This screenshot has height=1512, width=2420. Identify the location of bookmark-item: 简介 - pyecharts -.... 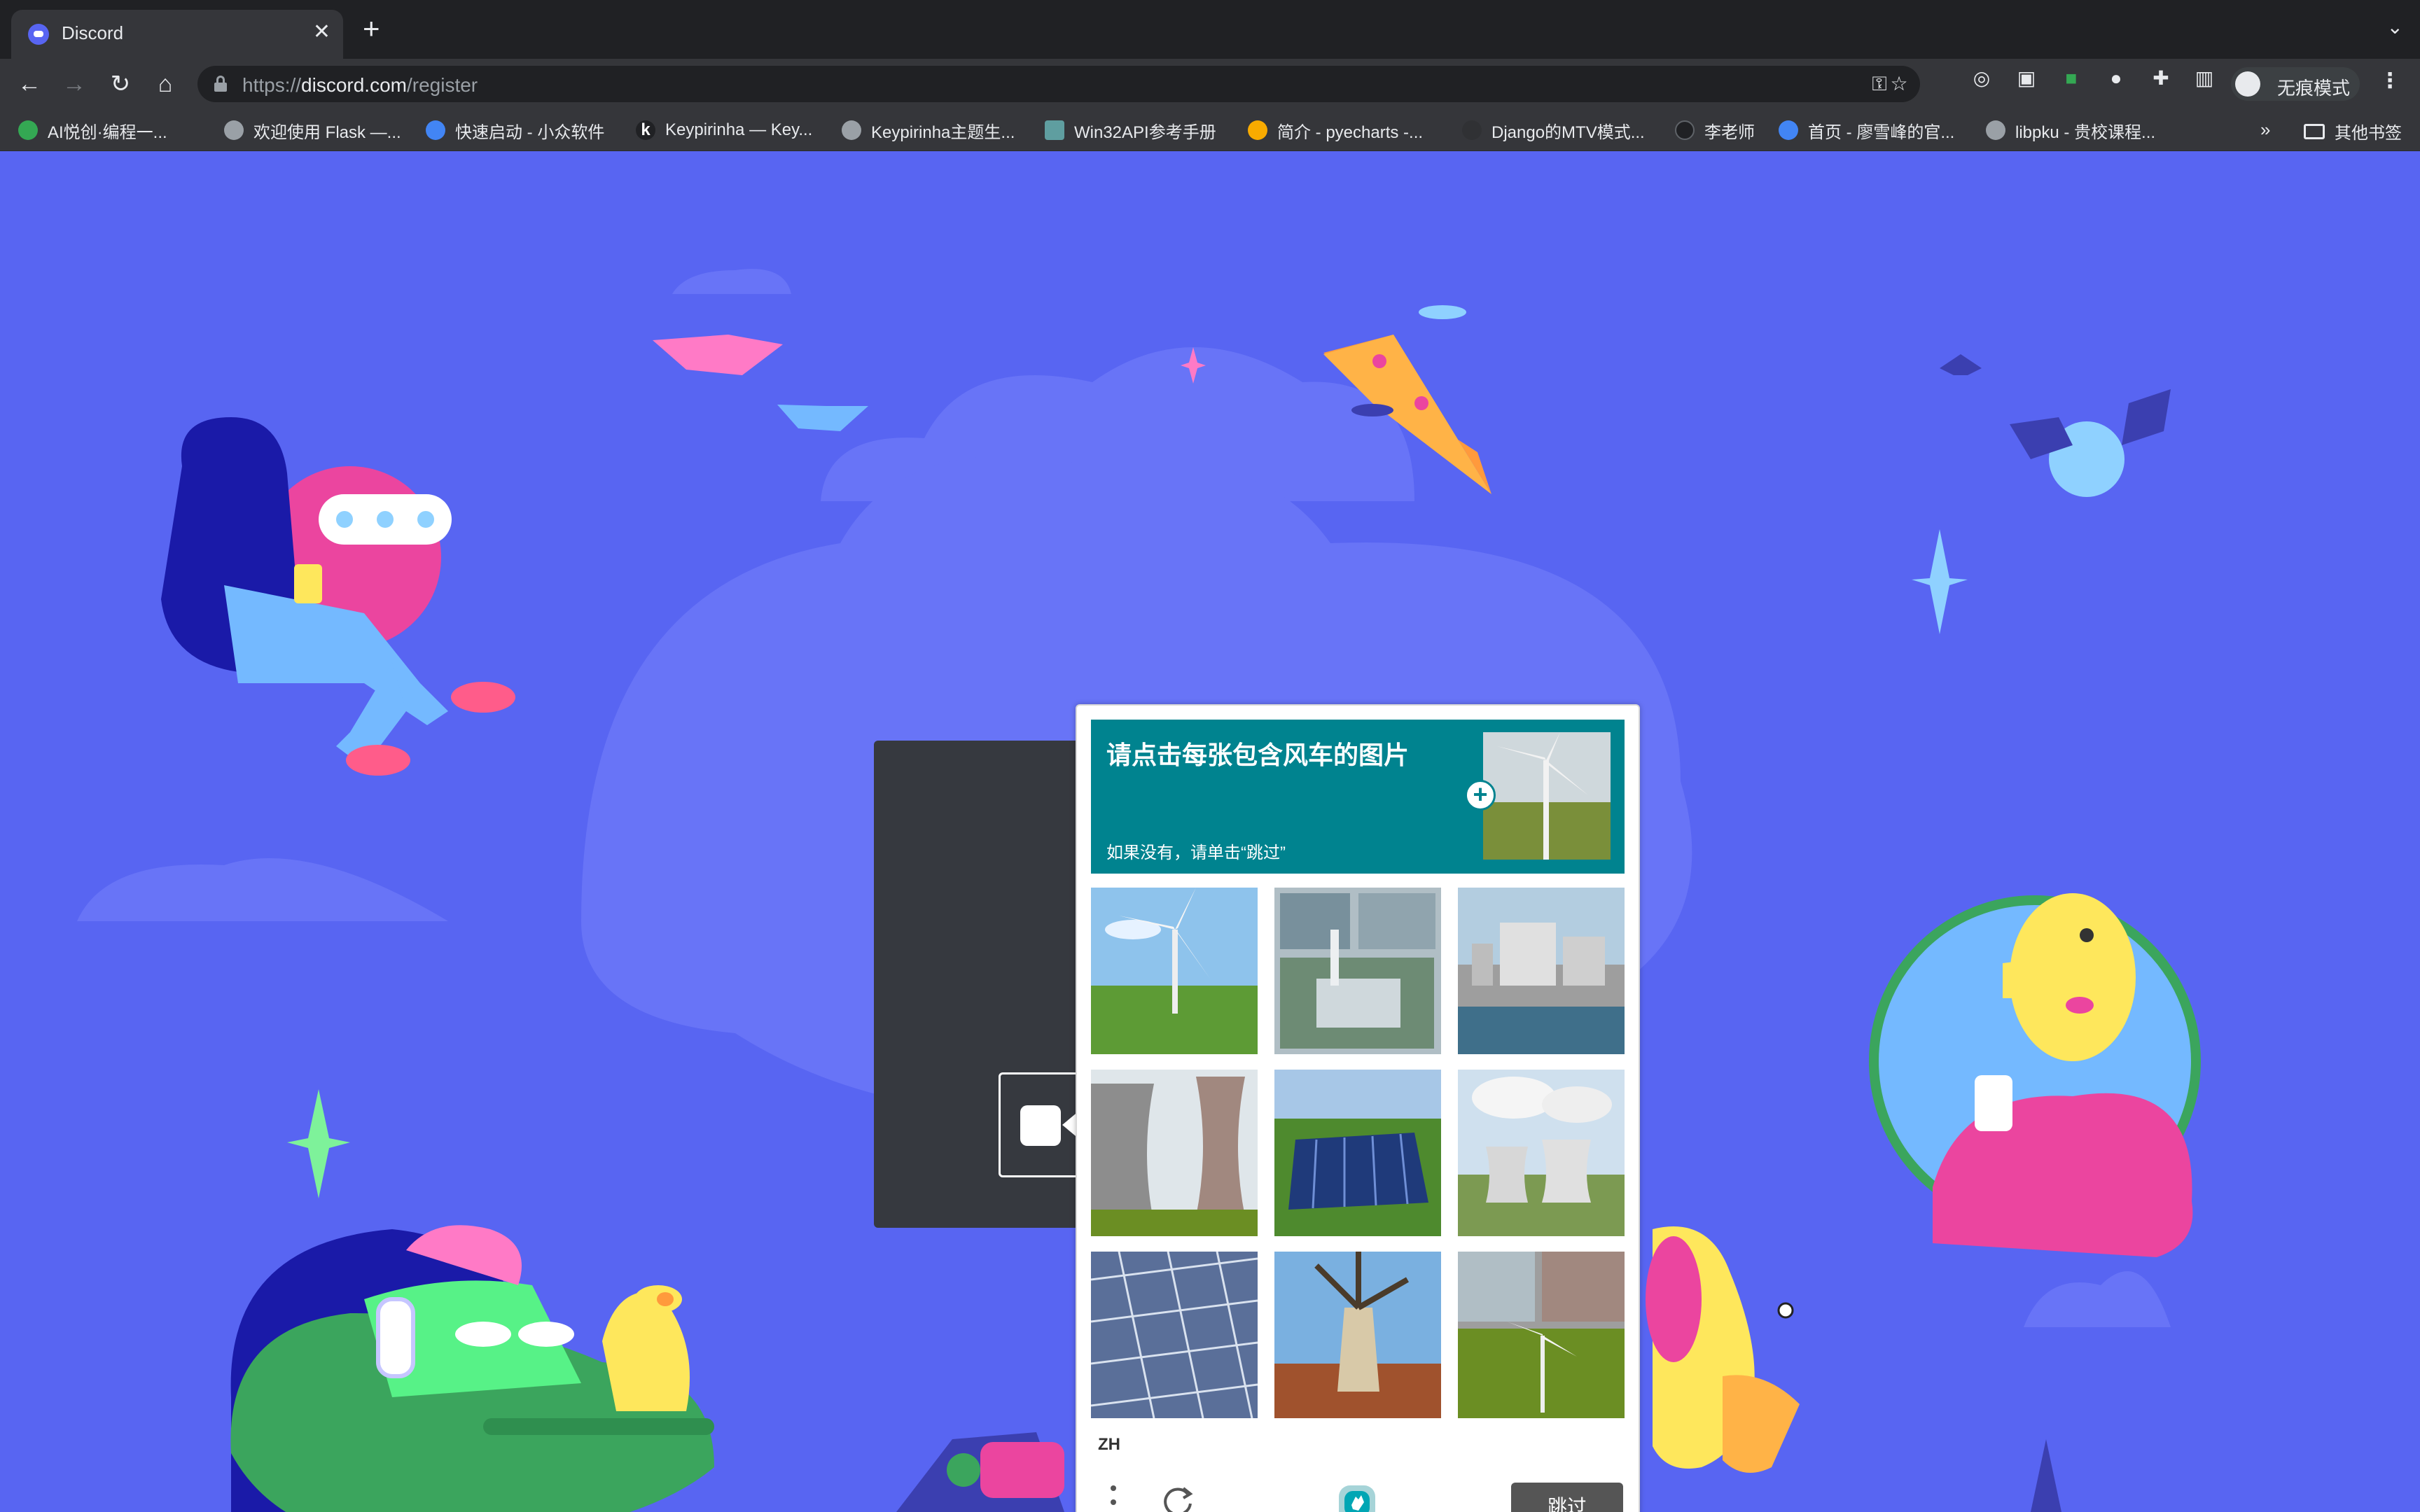
(1335, 130).